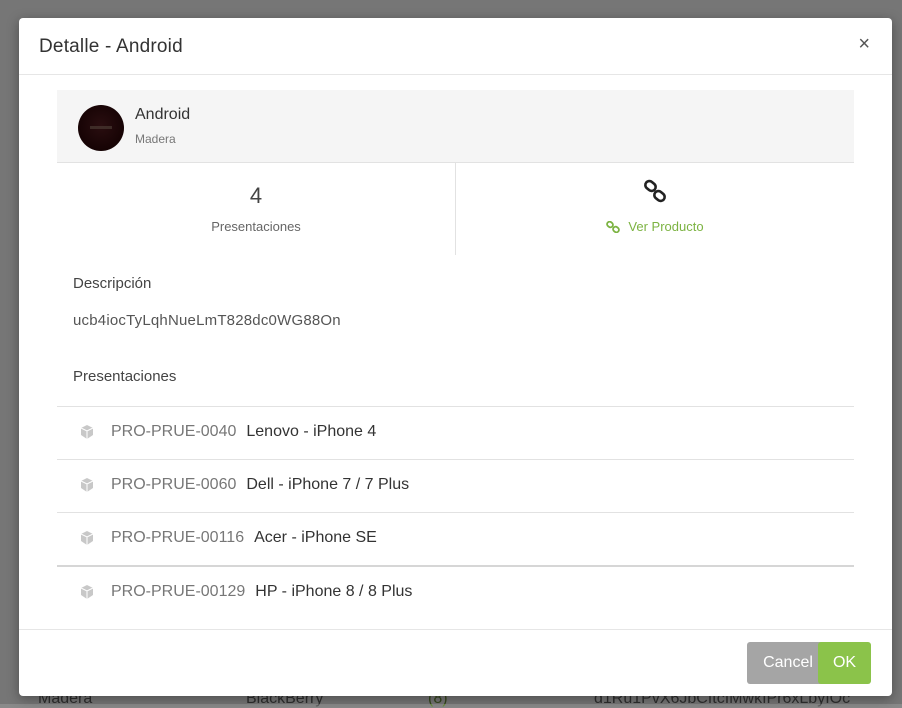  Describe the element at coordinates (256, 209) in the screenshot. I see `presentaciones-stat: 4 Presentaciones` at that location.